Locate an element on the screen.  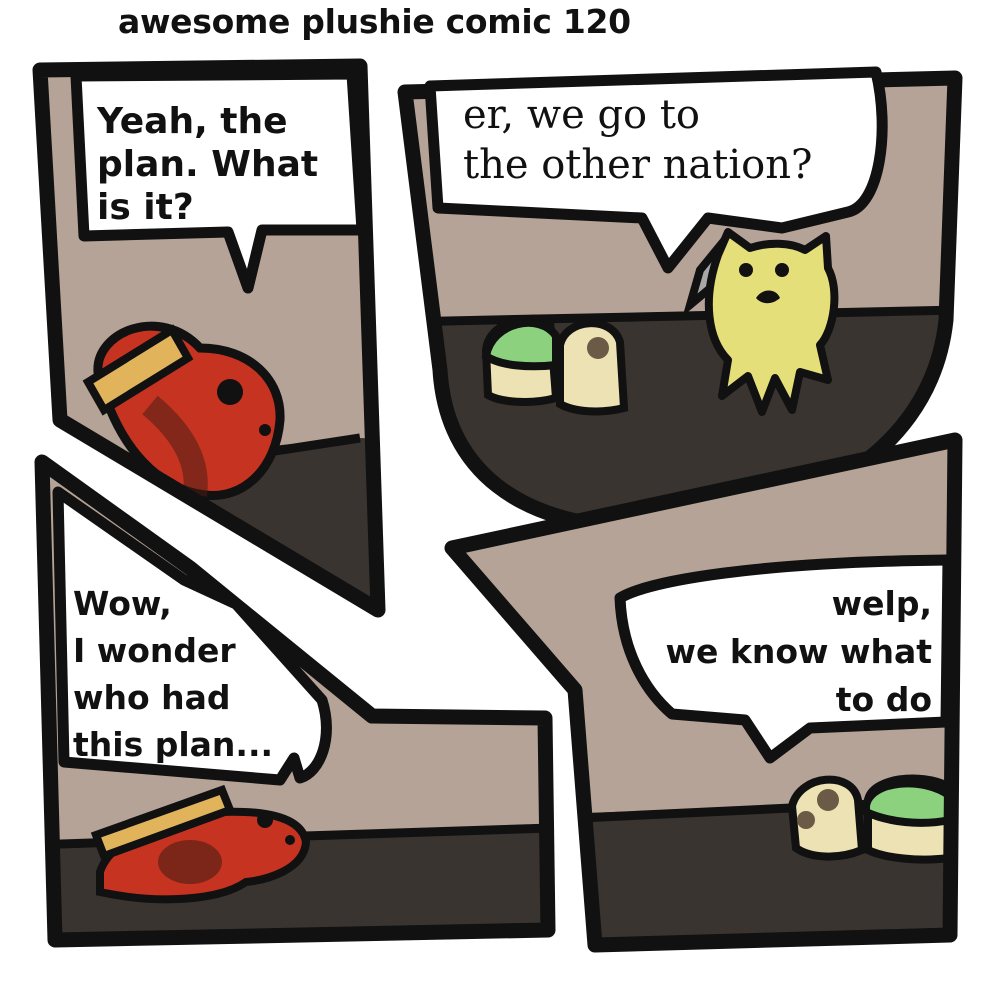
bubble-text-4: welp, we know what to do is located at coordinates (798, 651).